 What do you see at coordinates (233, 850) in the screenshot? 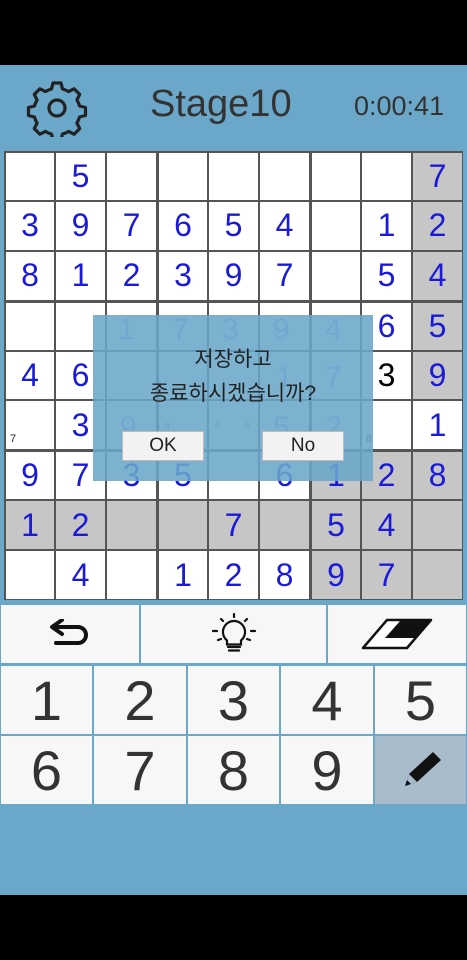
I see `bottom-area` at bounding box center [233, 850].